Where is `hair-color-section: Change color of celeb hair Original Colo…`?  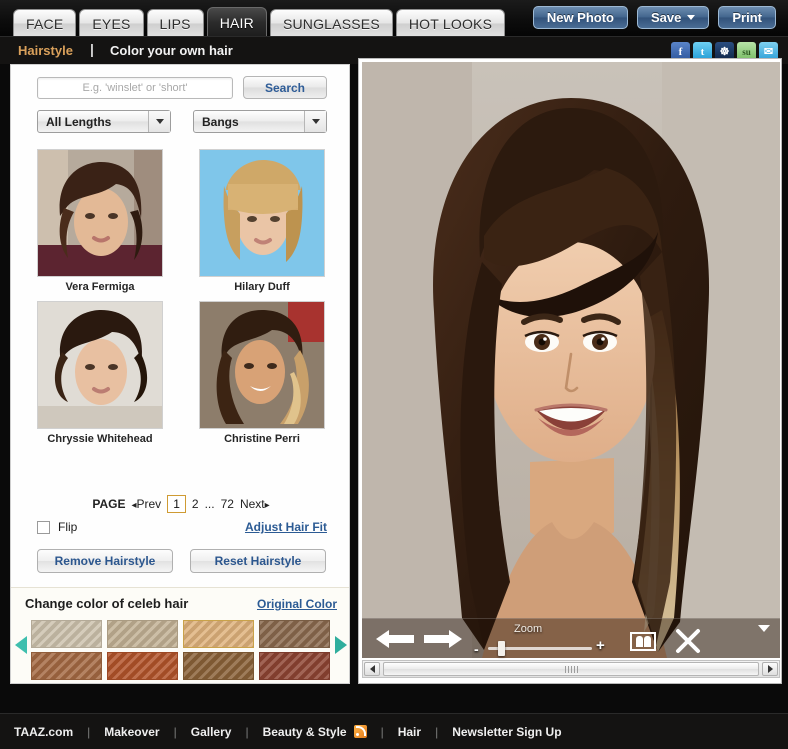 hair-color-section: Change color of celeb hair Original Colo… is located at coordinates (180, 635).